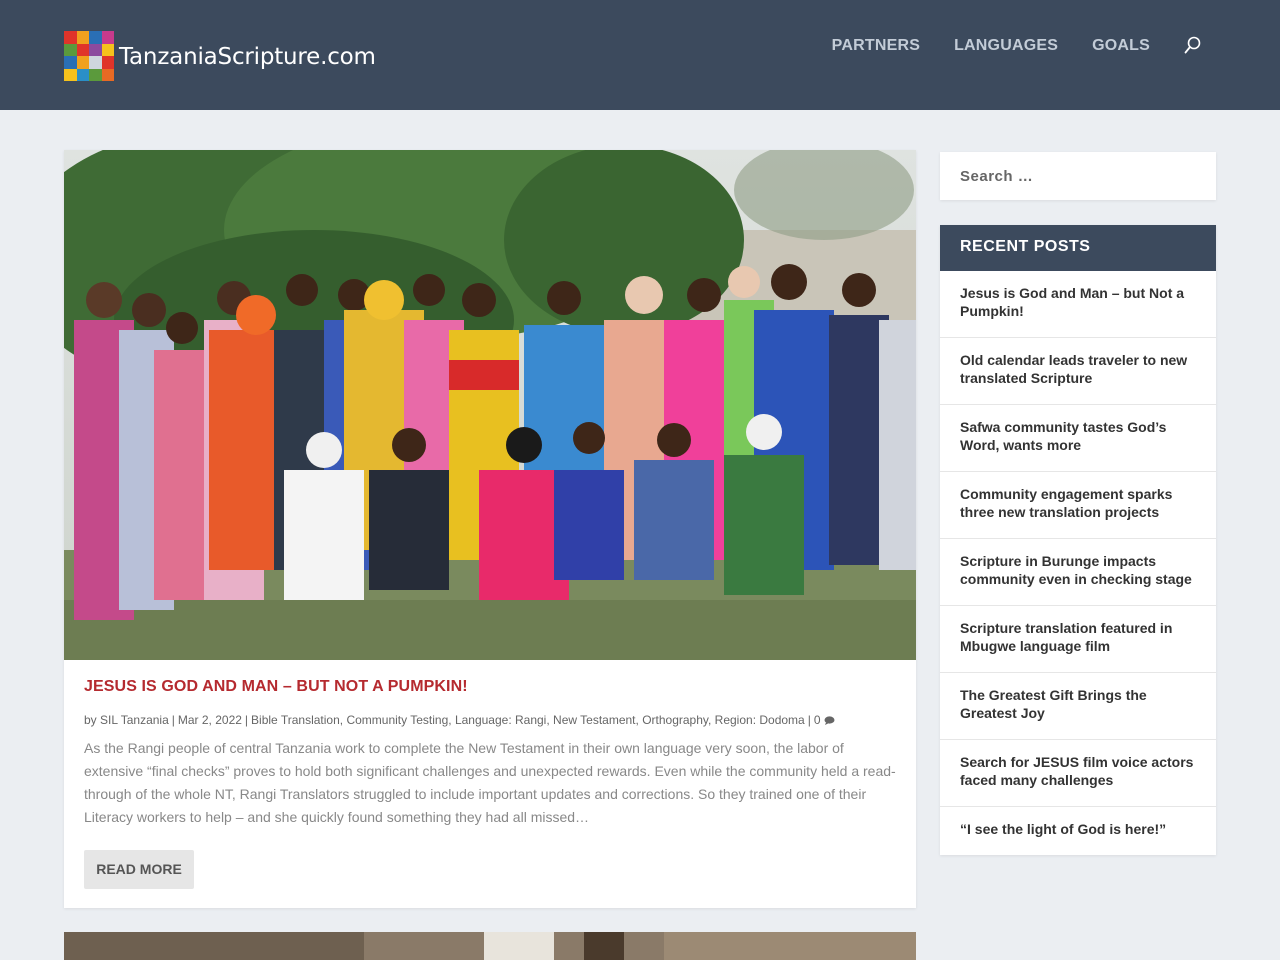 Image resolution: width=1280 pixels, height=960 pixels. I want to click on recent-post-link: “I see the light of God is here!”, so click(1078, 840).